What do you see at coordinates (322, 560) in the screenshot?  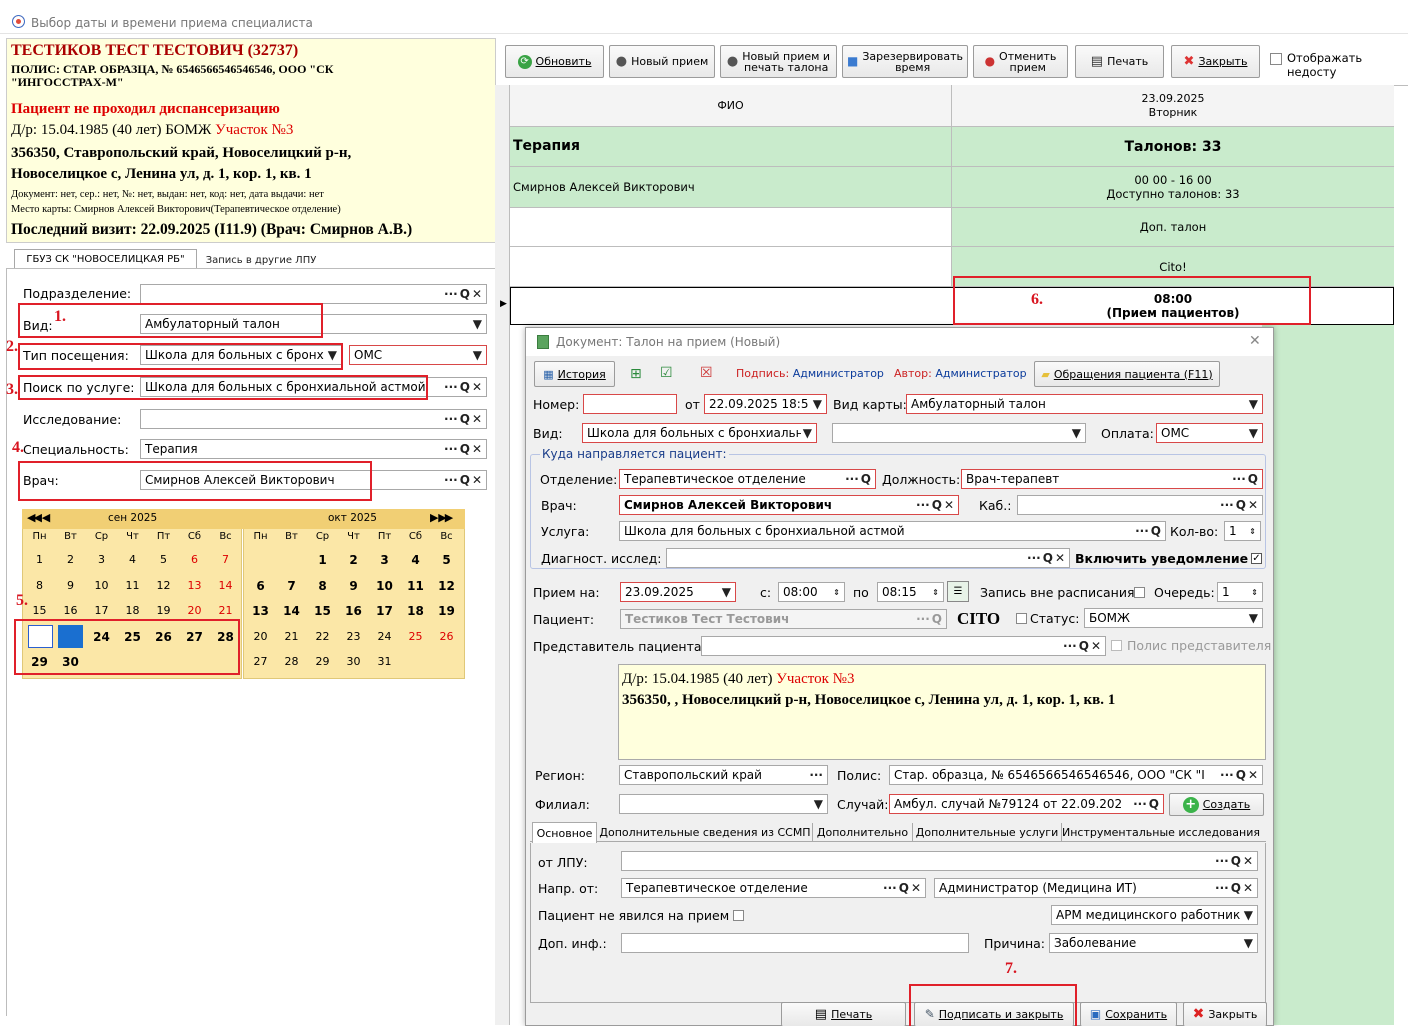 I see `calendar-day: 1` at bounding box center [322, 560].